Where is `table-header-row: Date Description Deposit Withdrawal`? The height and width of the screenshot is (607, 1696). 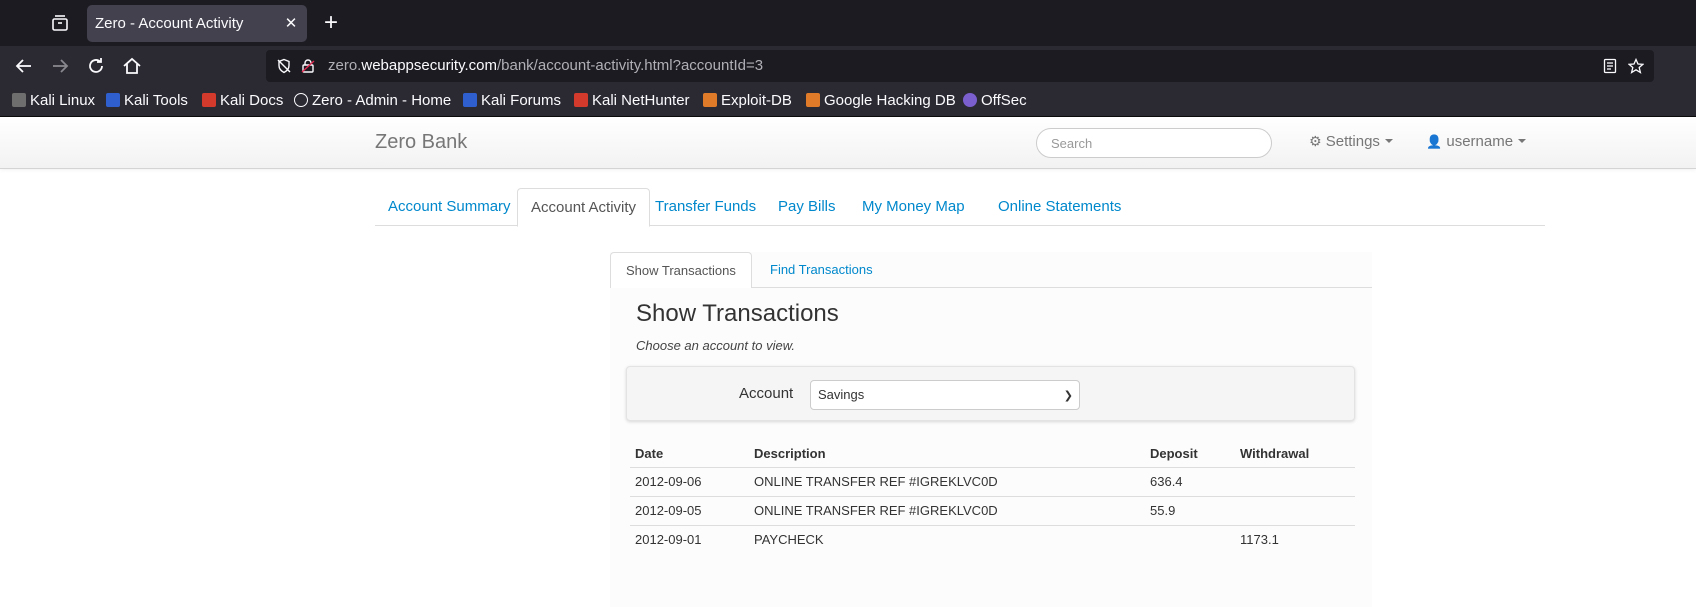
table-header-row: Date Description Deposit Withdrawal is located at coordinates (992, 454).